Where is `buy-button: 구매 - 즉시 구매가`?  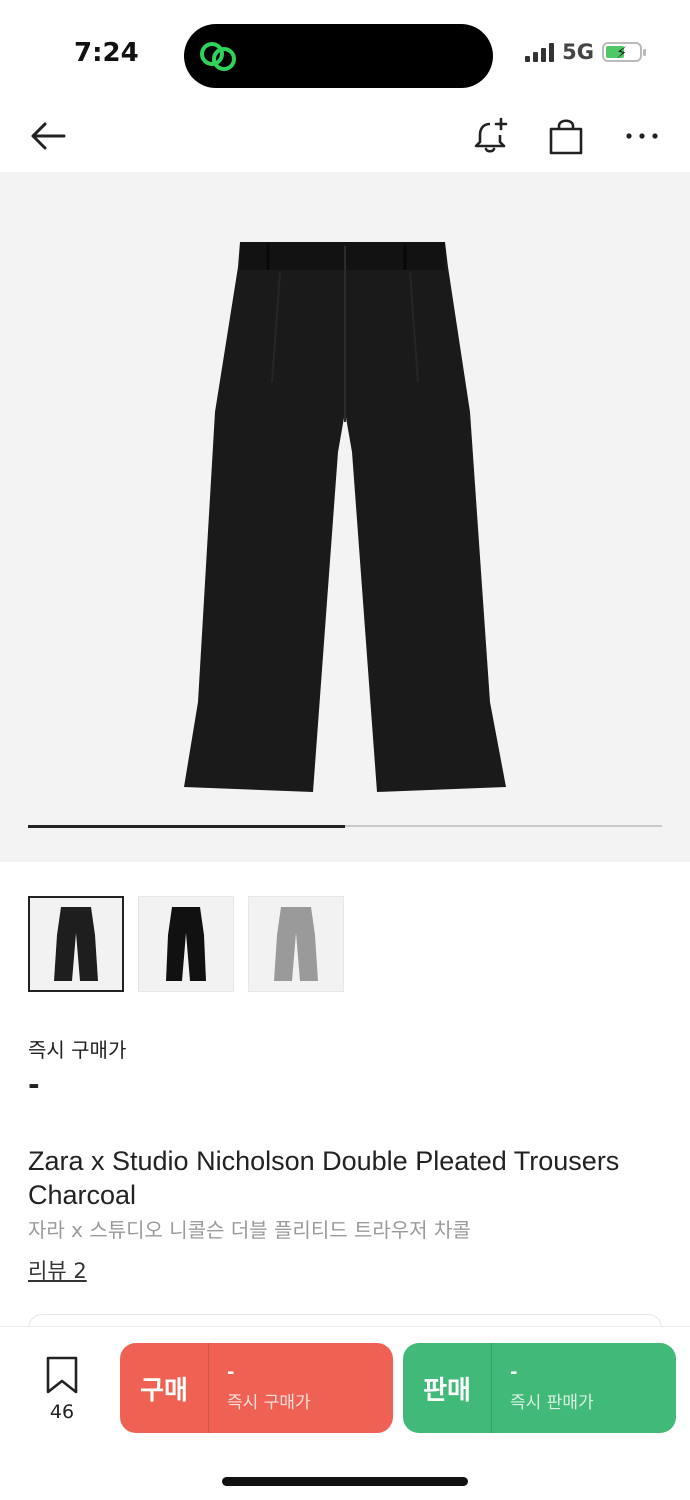
buy-button: 구매 - 즉시 구매가 is located at coordinates (256, 1388).